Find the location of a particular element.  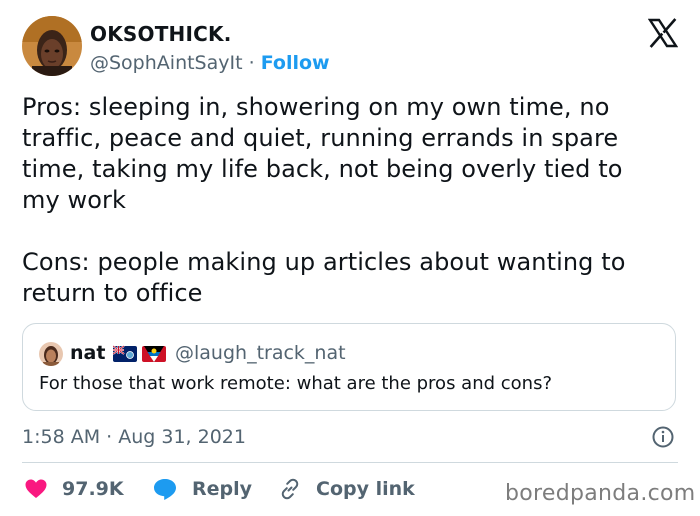

actions-divider is located at coordinates (350, 462).